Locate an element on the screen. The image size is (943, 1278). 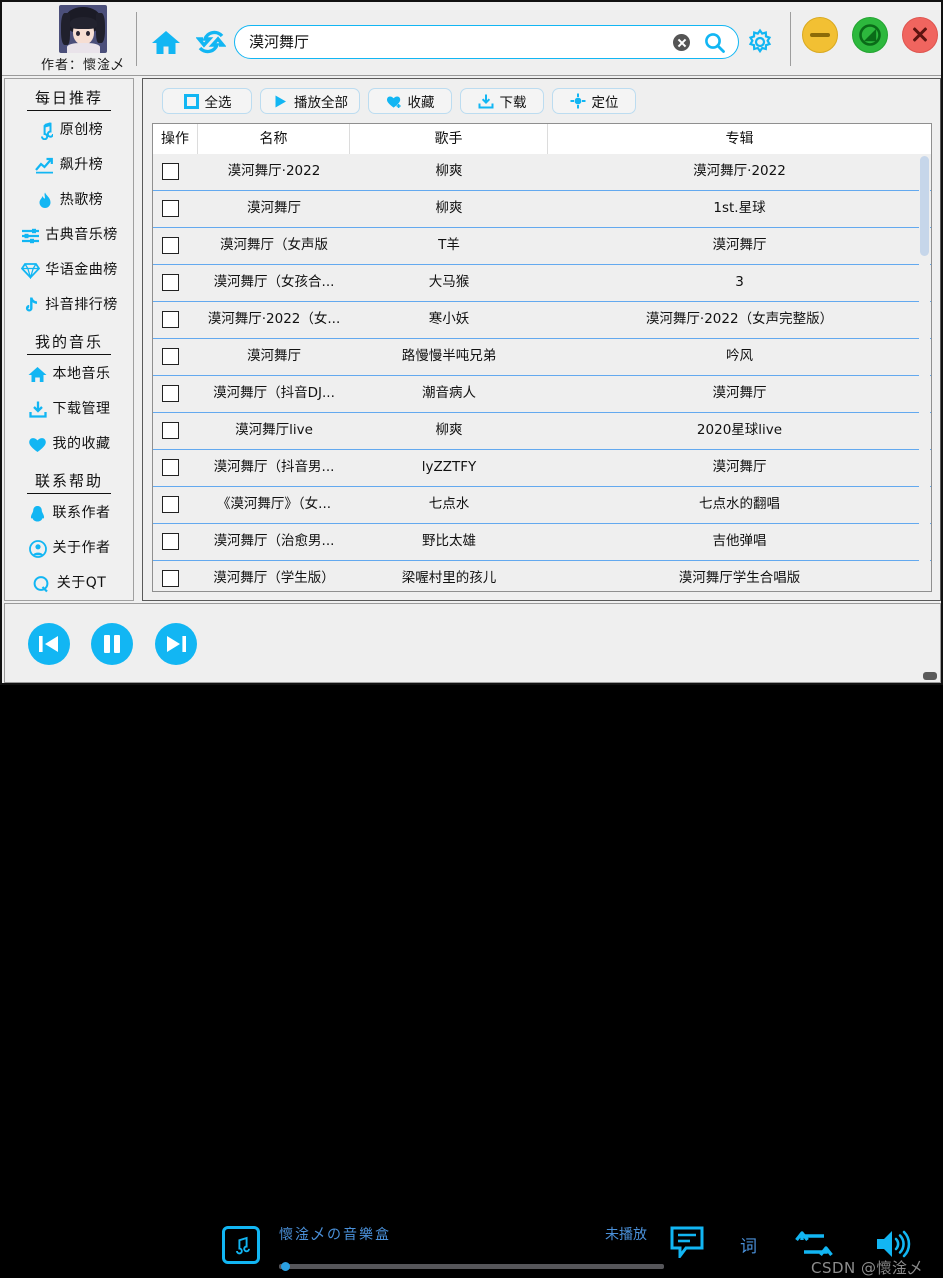
table-row: 漠河舞厅·2022 柳爽 漠河舞厅·2022 is located at coordinates (542, 172).